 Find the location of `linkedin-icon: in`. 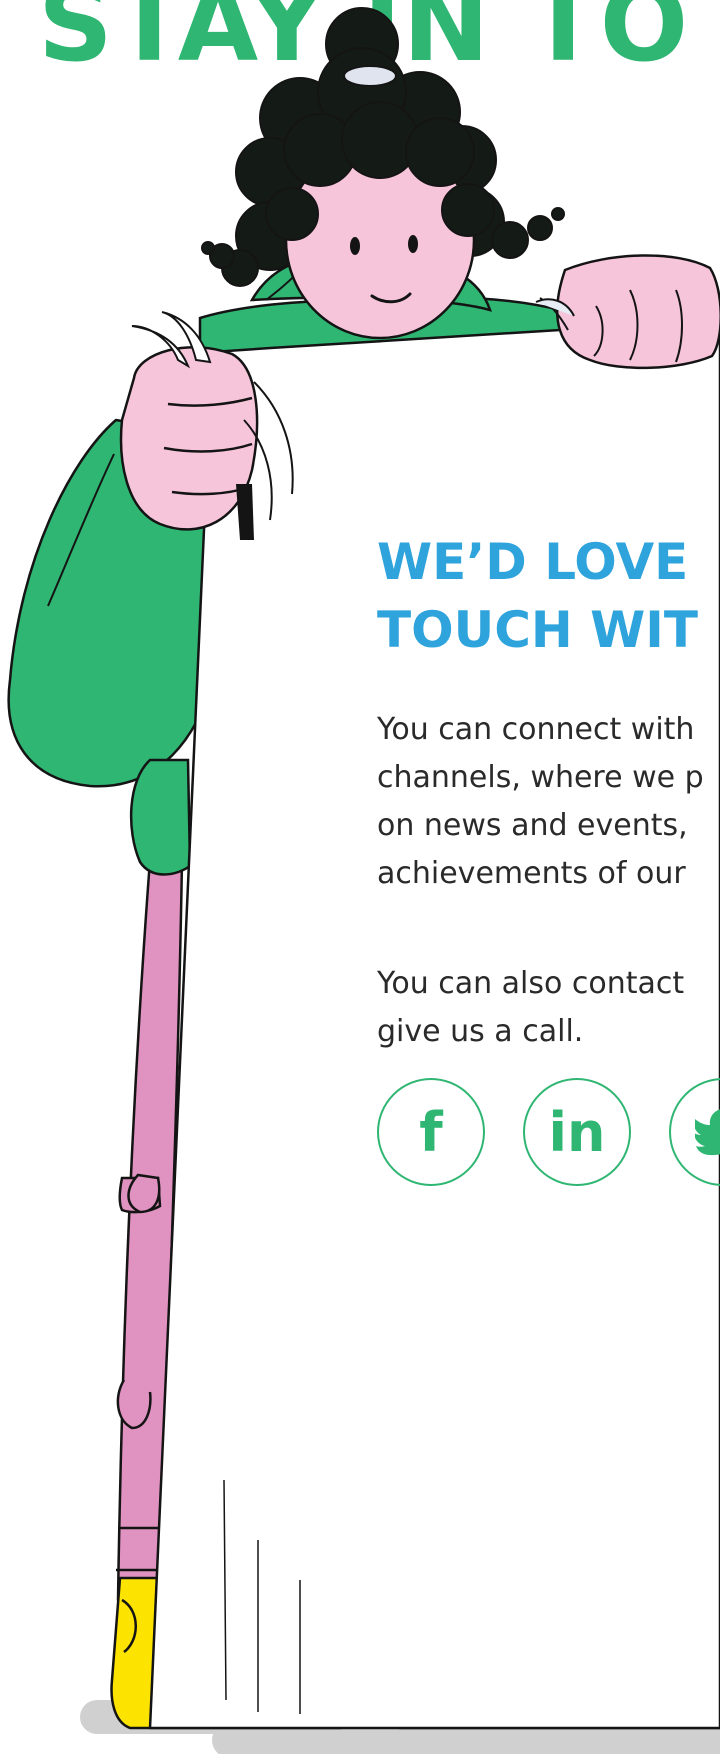

linkedin-icon: in is located at coordinates (577, 1132).